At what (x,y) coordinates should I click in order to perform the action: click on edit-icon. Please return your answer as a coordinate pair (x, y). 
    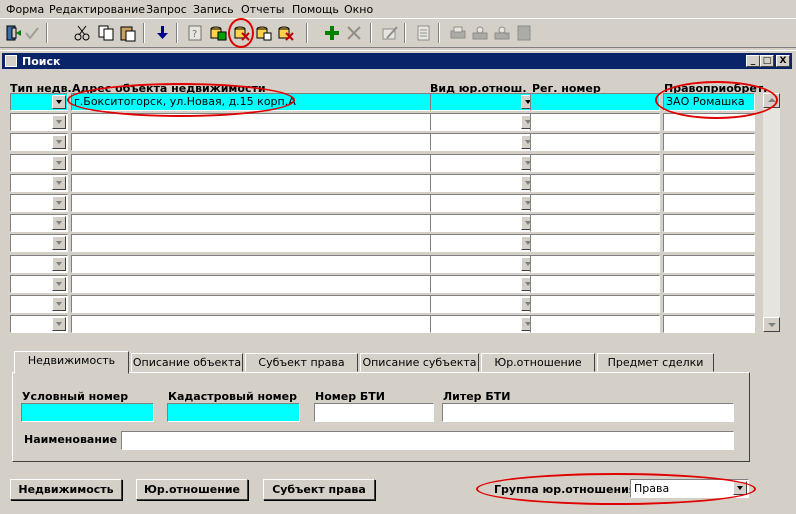
    Looking at the image, I should click on (390, 33).